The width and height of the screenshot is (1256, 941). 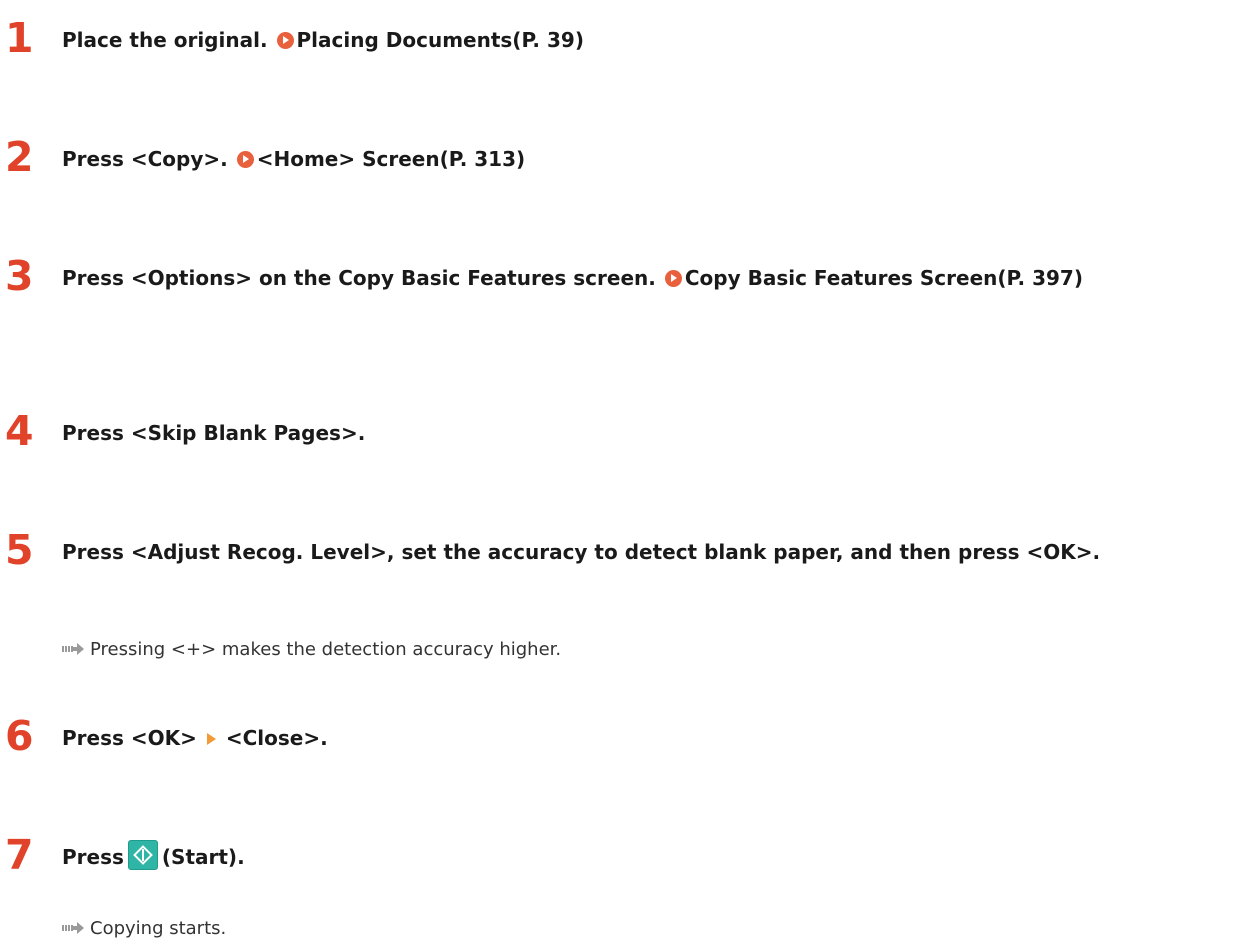 I want to click on copy-basic-features-link: Copy Basic Features Screen(P. 397), so click(x=873, y=278).